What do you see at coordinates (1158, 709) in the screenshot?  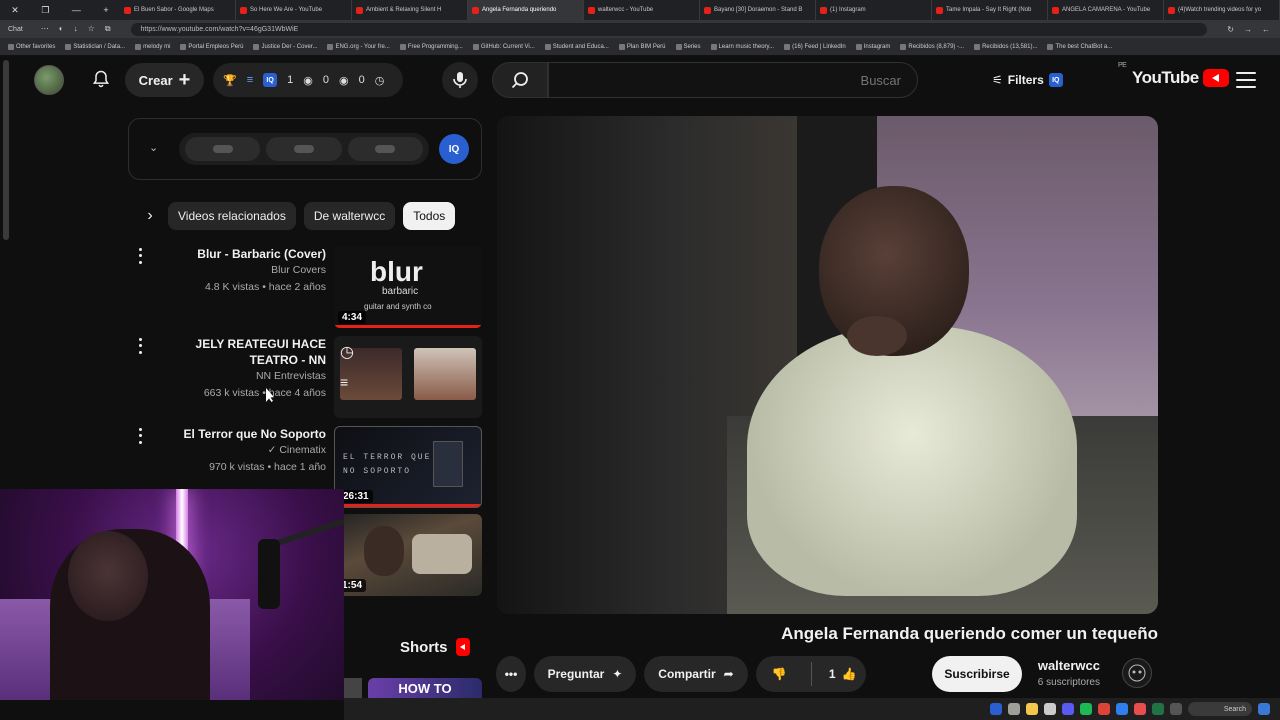 I see `excel-icon` at bounding box center [1158, 709].